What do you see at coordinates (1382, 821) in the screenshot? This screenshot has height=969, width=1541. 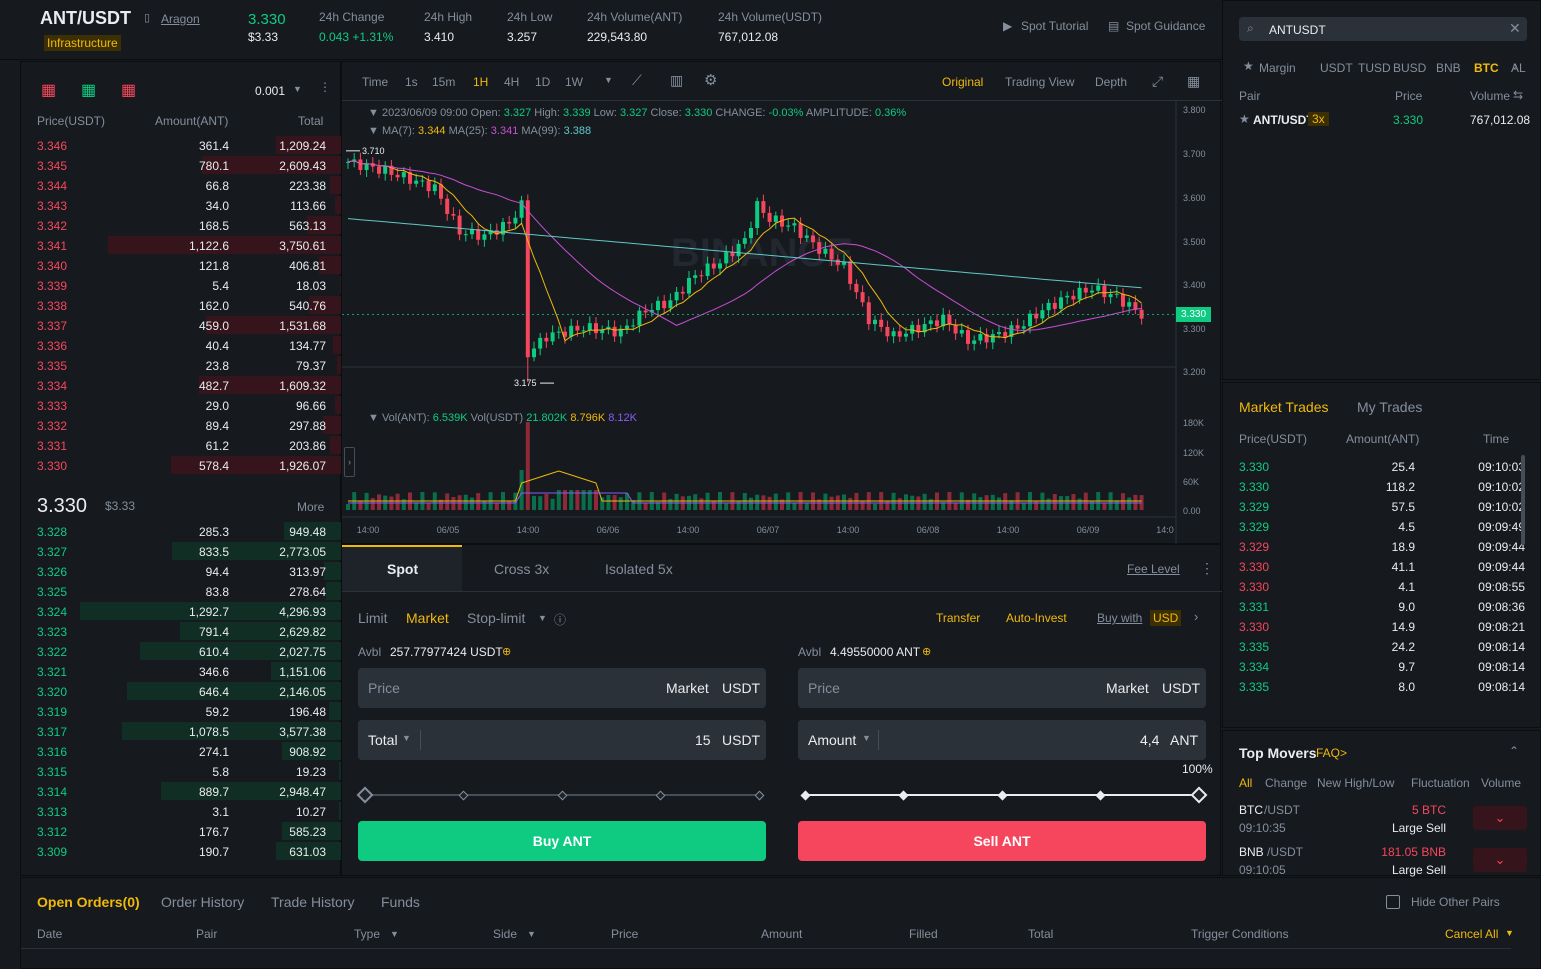 I see `mover-item: BTC/USDT 09:10:35 5 BTC Large Sell ⌄` at bounding box center [1382, 821].